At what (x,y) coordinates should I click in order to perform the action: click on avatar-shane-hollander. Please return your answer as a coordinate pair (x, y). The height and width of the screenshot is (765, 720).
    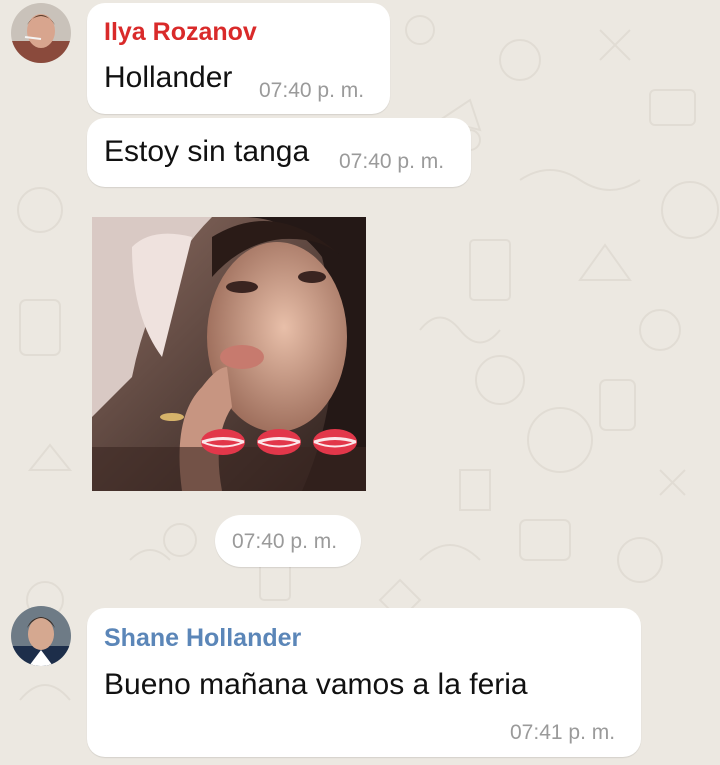
    Looking at the image, I should click on (41, 636).